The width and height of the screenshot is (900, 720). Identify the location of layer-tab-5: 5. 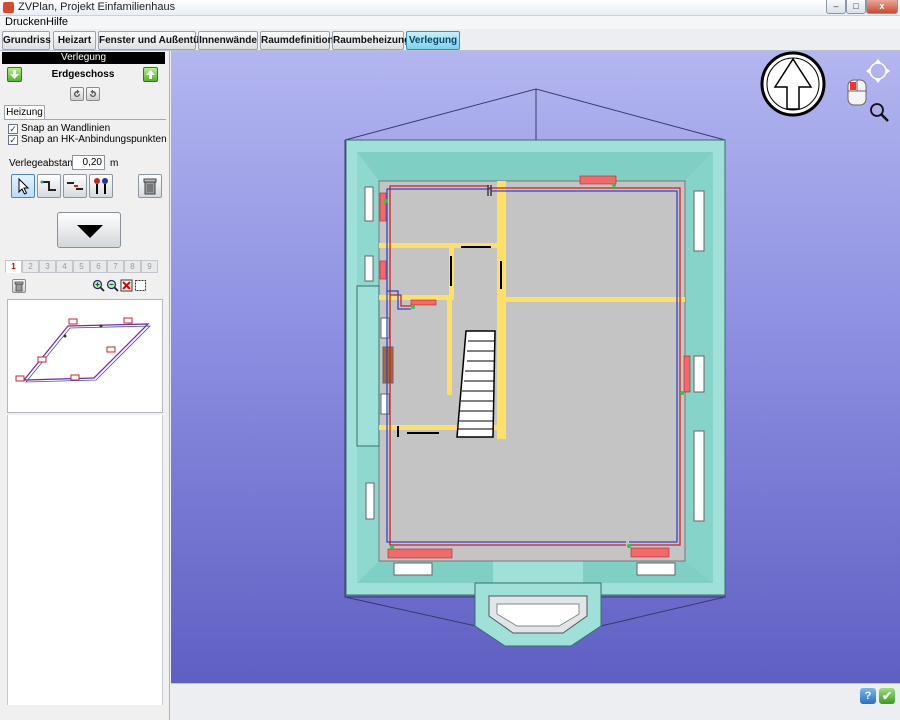
(81, 266).